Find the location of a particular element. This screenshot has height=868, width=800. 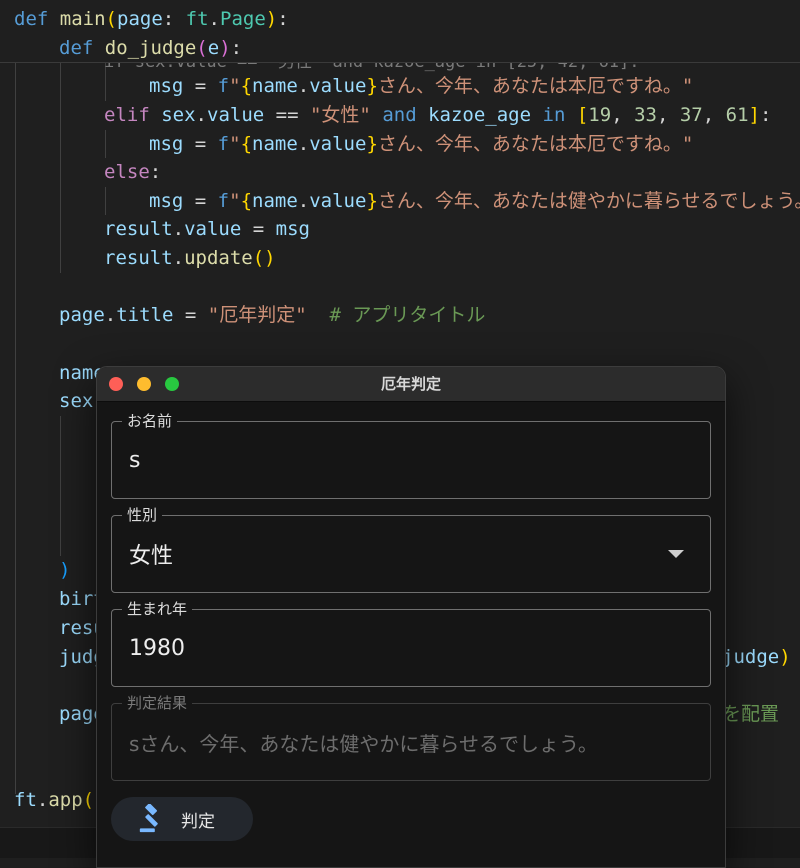

name-field-value: s is located at coordinates (134, 460).